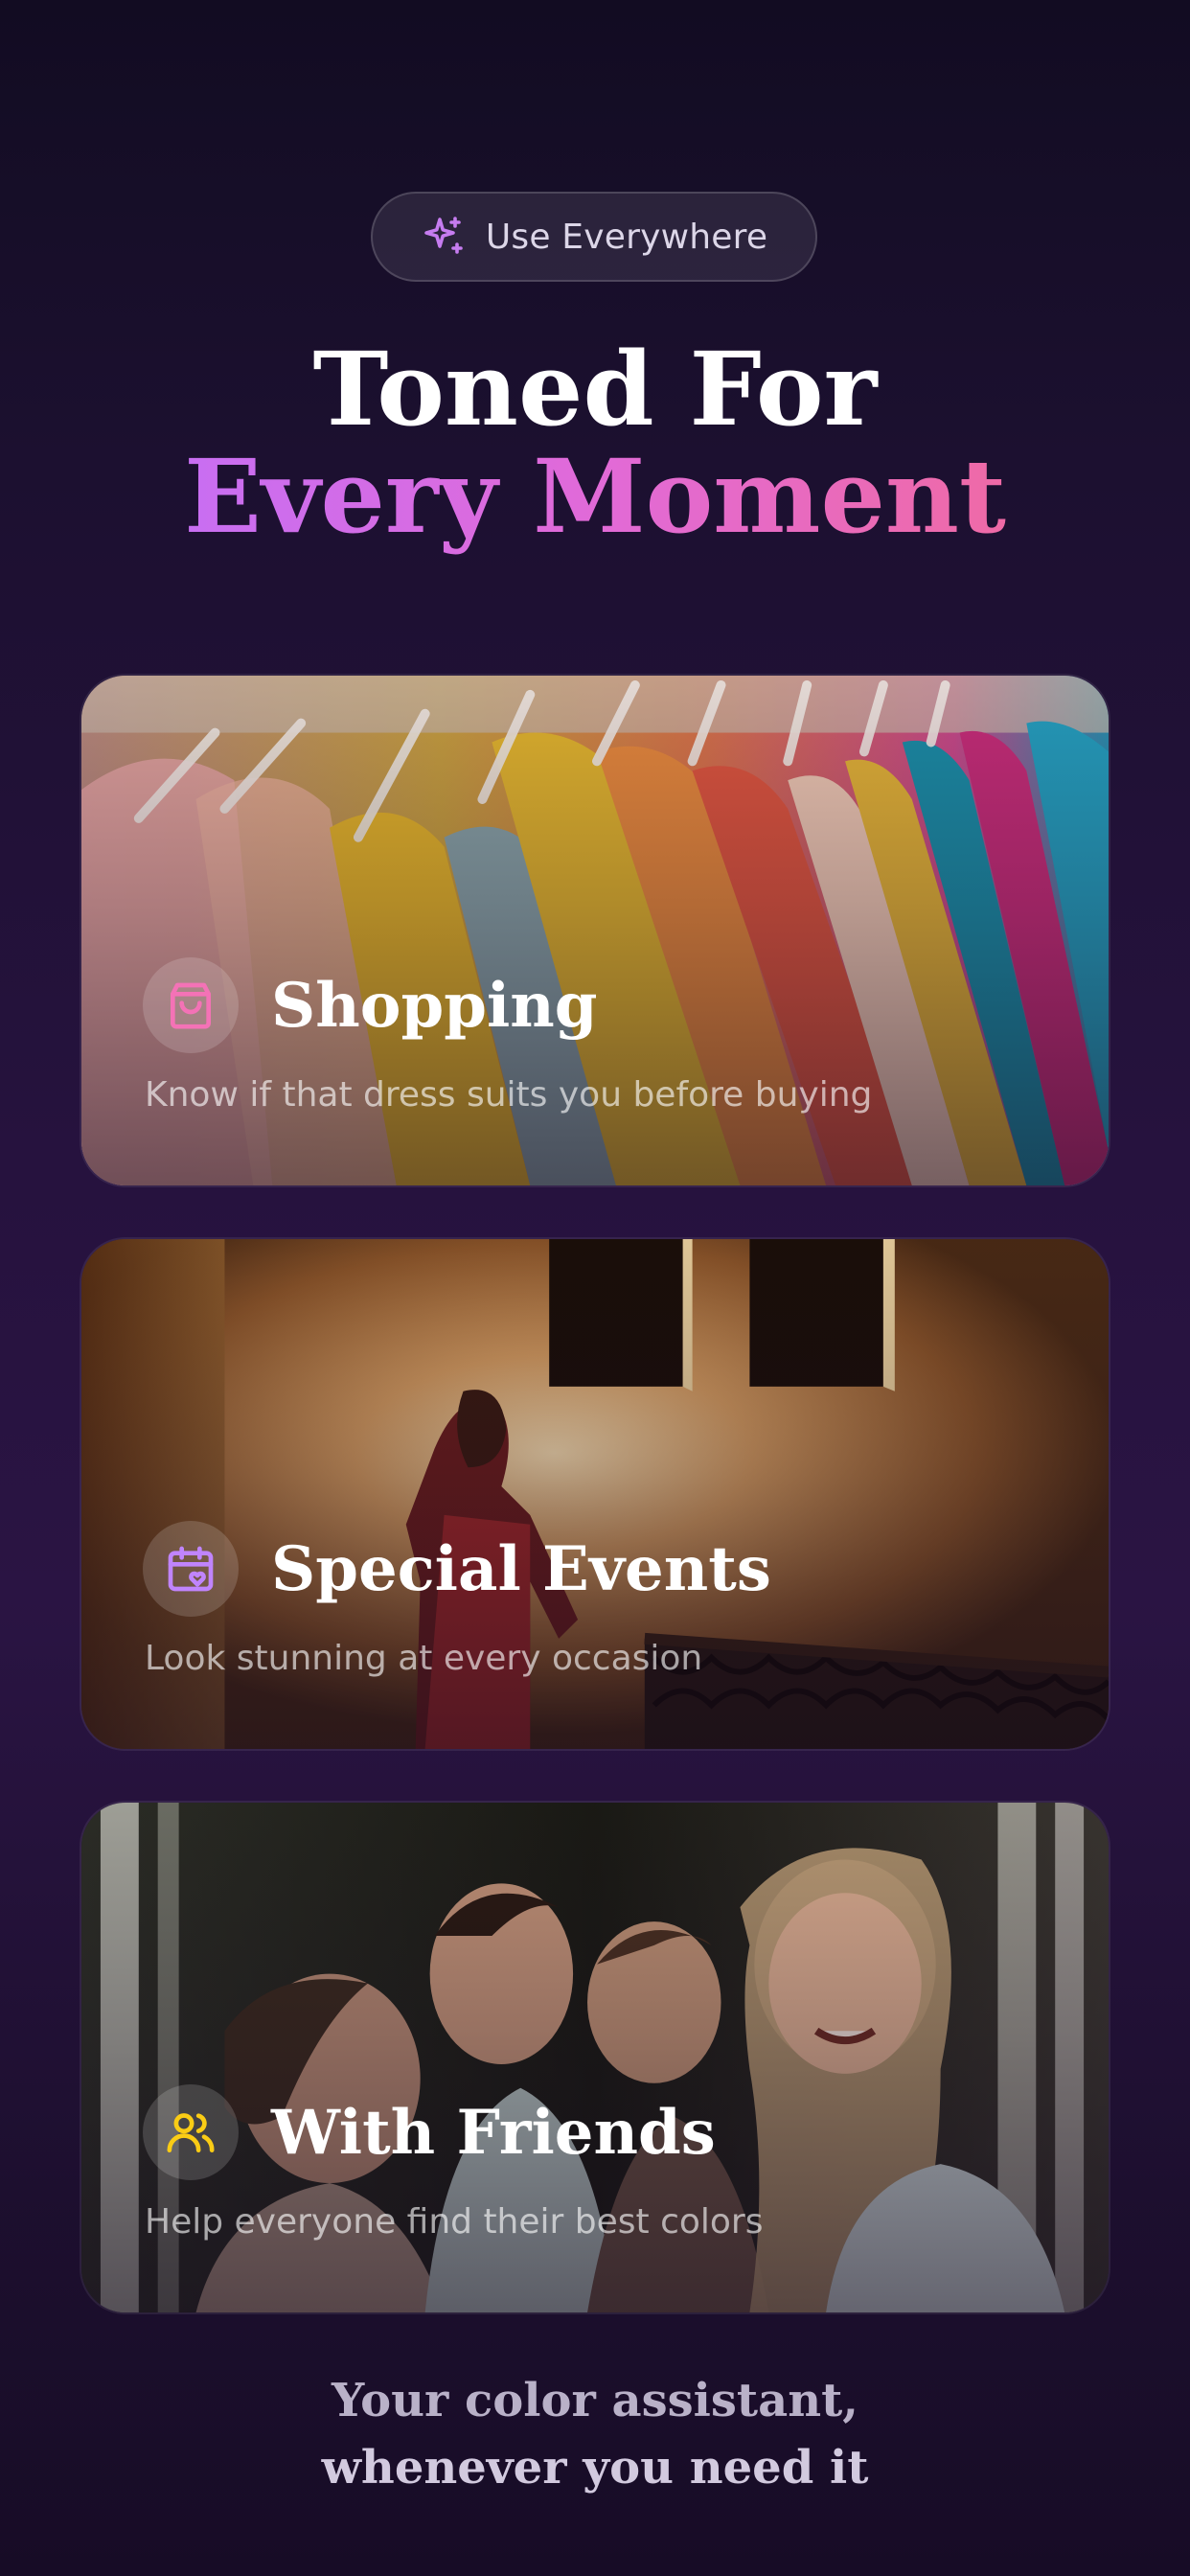 The image size is (1190, 2576). Describe the element at coordinates (595, 2400) in the screenshot. I see `tagline-line-1: Your color assistant,` at that location.